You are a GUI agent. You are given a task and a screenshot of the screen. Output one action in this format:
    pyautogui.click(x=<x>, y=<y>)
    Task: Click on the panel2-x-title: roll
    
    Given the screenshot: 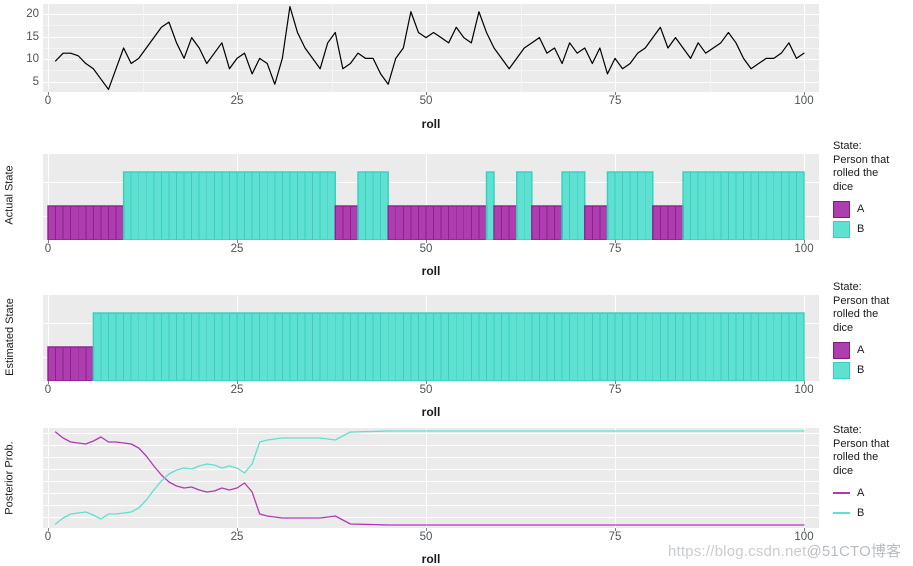 What is the action you would take?
    pyautogui.click(x=431, y=271)
    